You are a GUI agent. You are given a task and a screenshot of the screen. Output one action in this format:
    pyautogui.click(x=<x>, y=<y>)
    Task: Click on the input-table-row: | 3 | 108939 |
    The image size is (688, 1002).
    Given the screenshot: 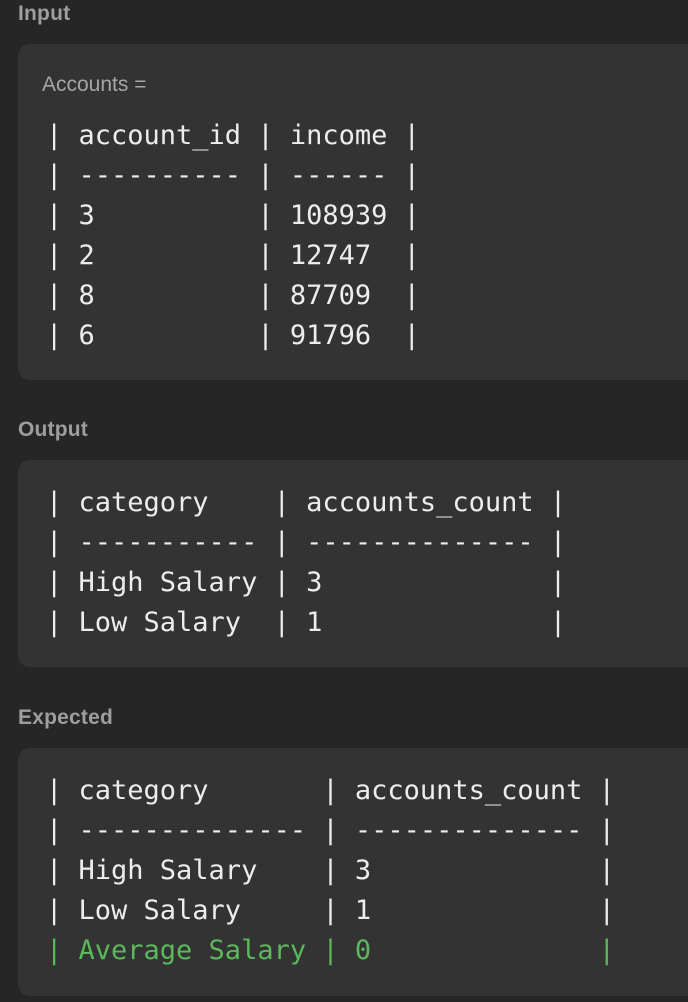 What is the action you would take?
    pyautogui.click(x=233, y=215)
    